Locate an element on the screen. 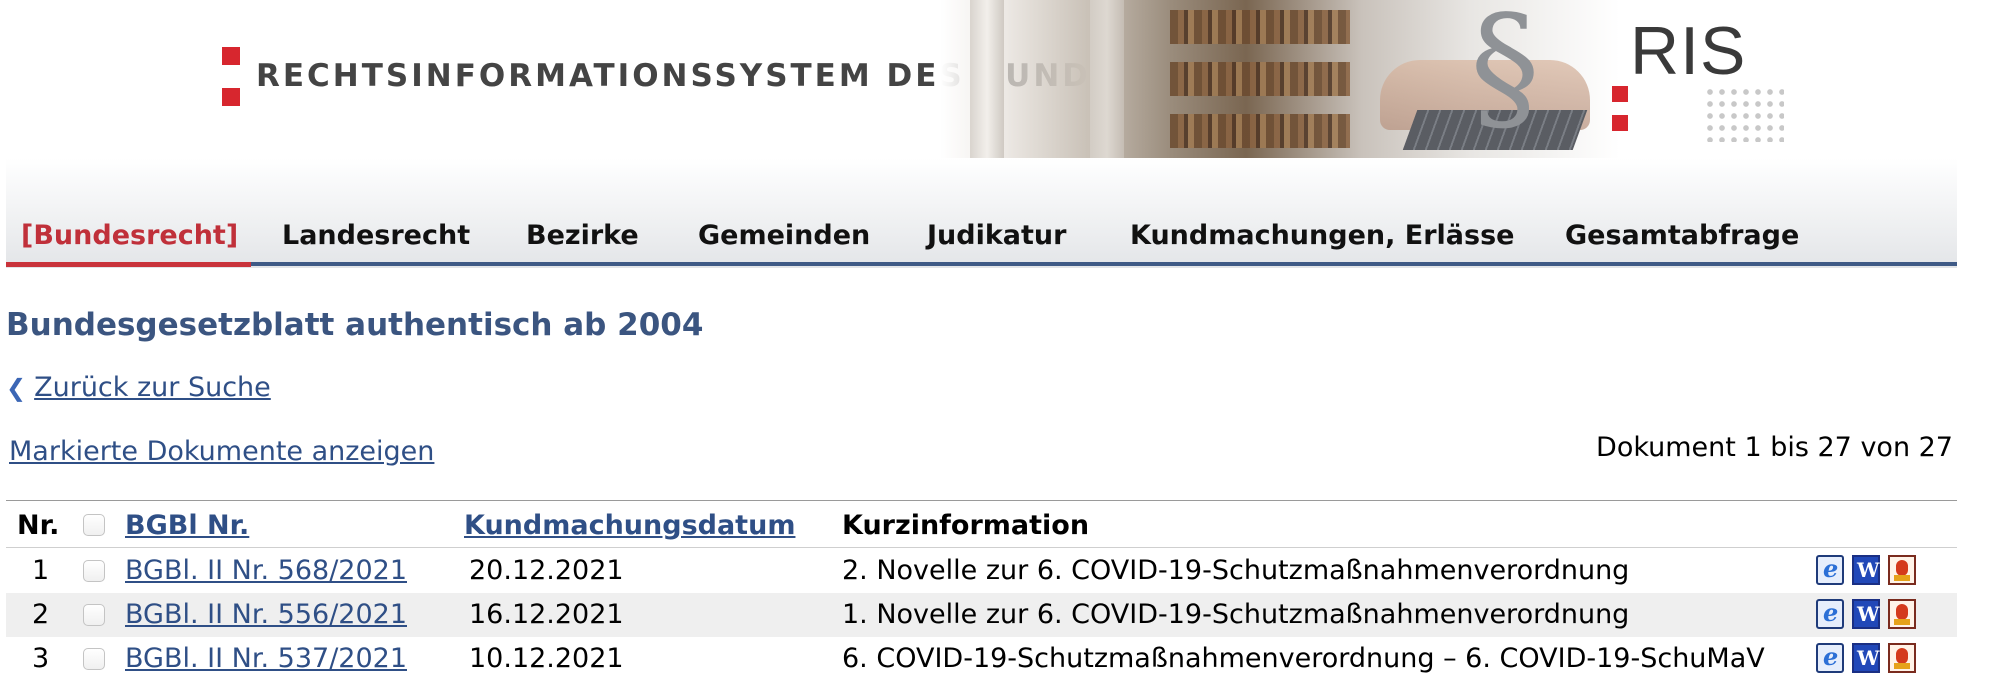  tab-bundesrecht: [Bundesrecht] is located at coordinates (129, 235).